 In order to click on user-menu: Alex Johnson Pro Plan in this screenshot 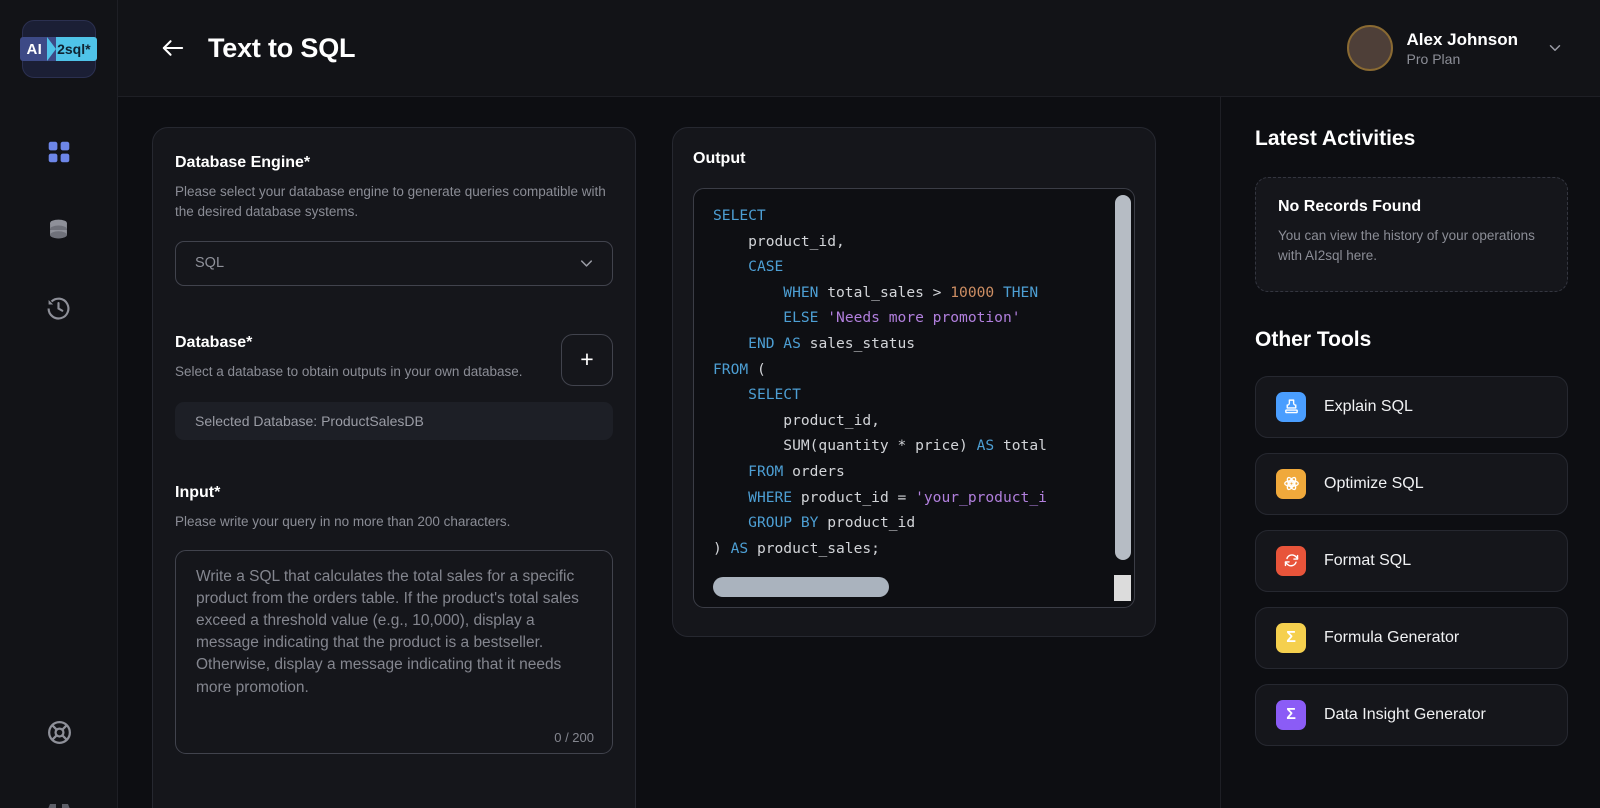, I will do `click(1455, 48)`.